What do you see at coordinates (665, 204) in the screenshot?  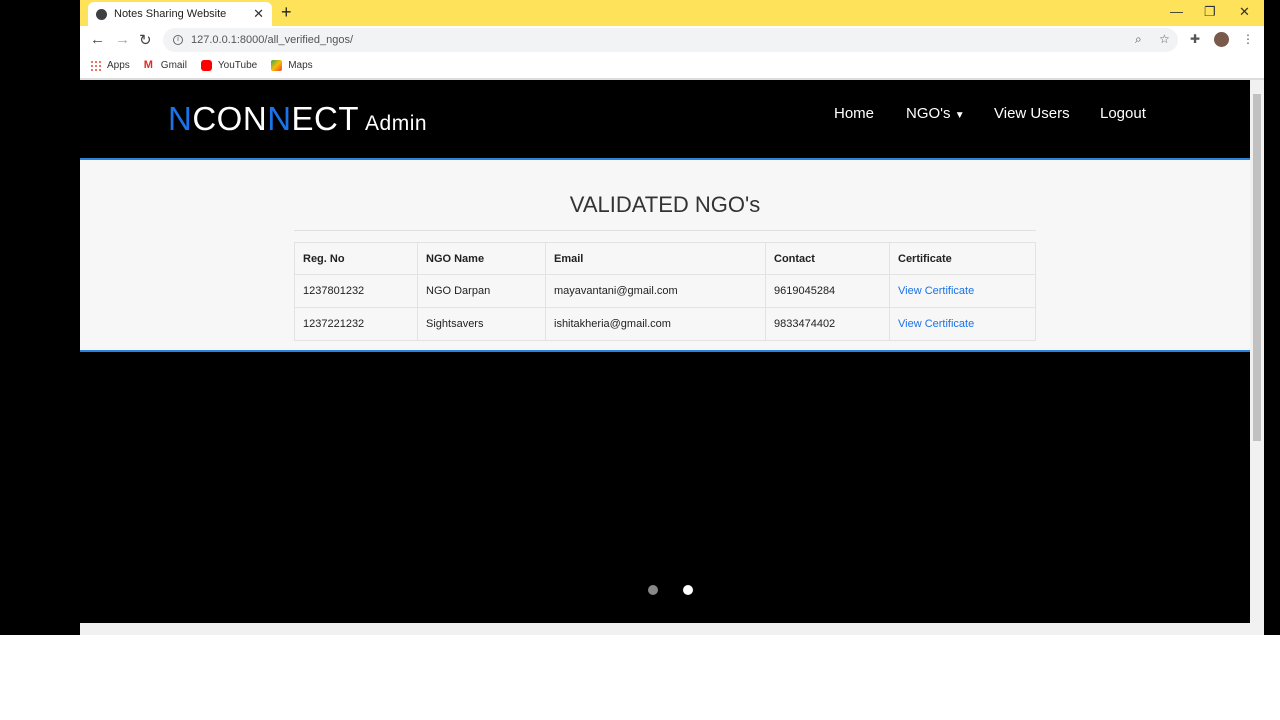 I see `page-title: VALIDATED NGO's` at bounding box center [665, 204].